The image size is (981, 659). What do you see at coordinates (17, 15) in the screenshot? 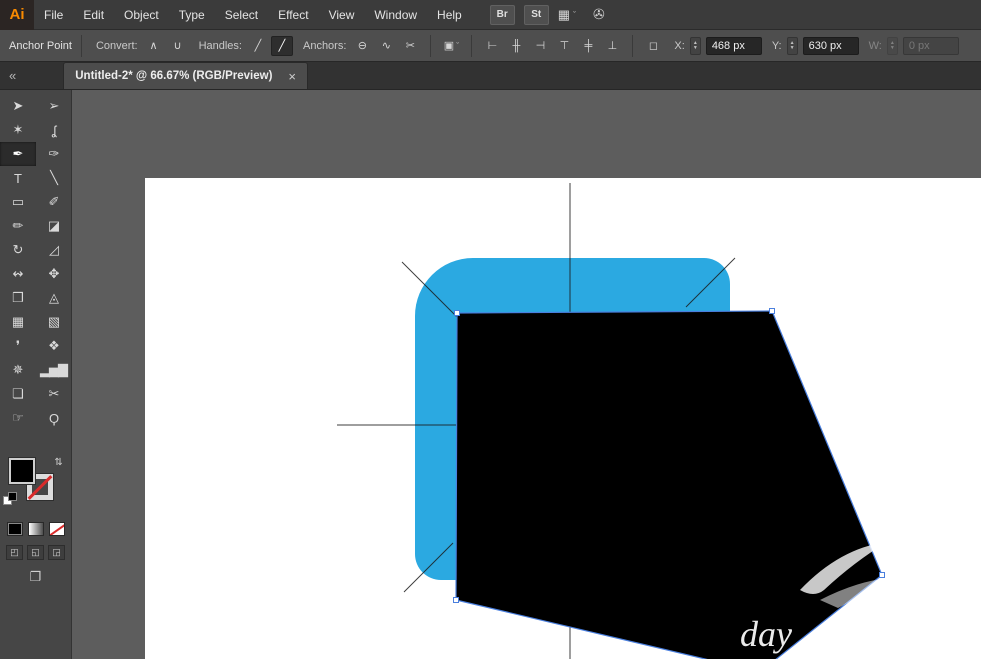
I see `app-logo-icon: Ai` at bounding box center [17, 15].